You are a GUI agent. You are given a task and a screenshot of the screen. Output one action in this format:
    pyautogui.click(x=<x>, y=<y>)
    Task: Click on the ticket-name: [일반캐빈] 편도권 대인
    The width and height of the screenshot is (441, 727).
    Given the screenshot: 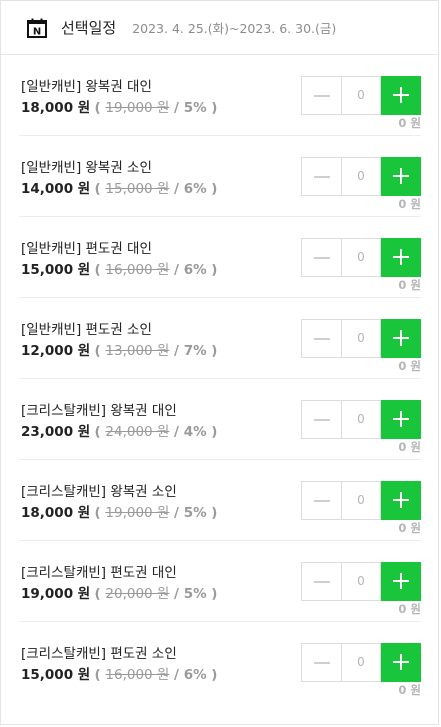 What is the action you would take?
    pyautogui.click(x=86, y=249)
    